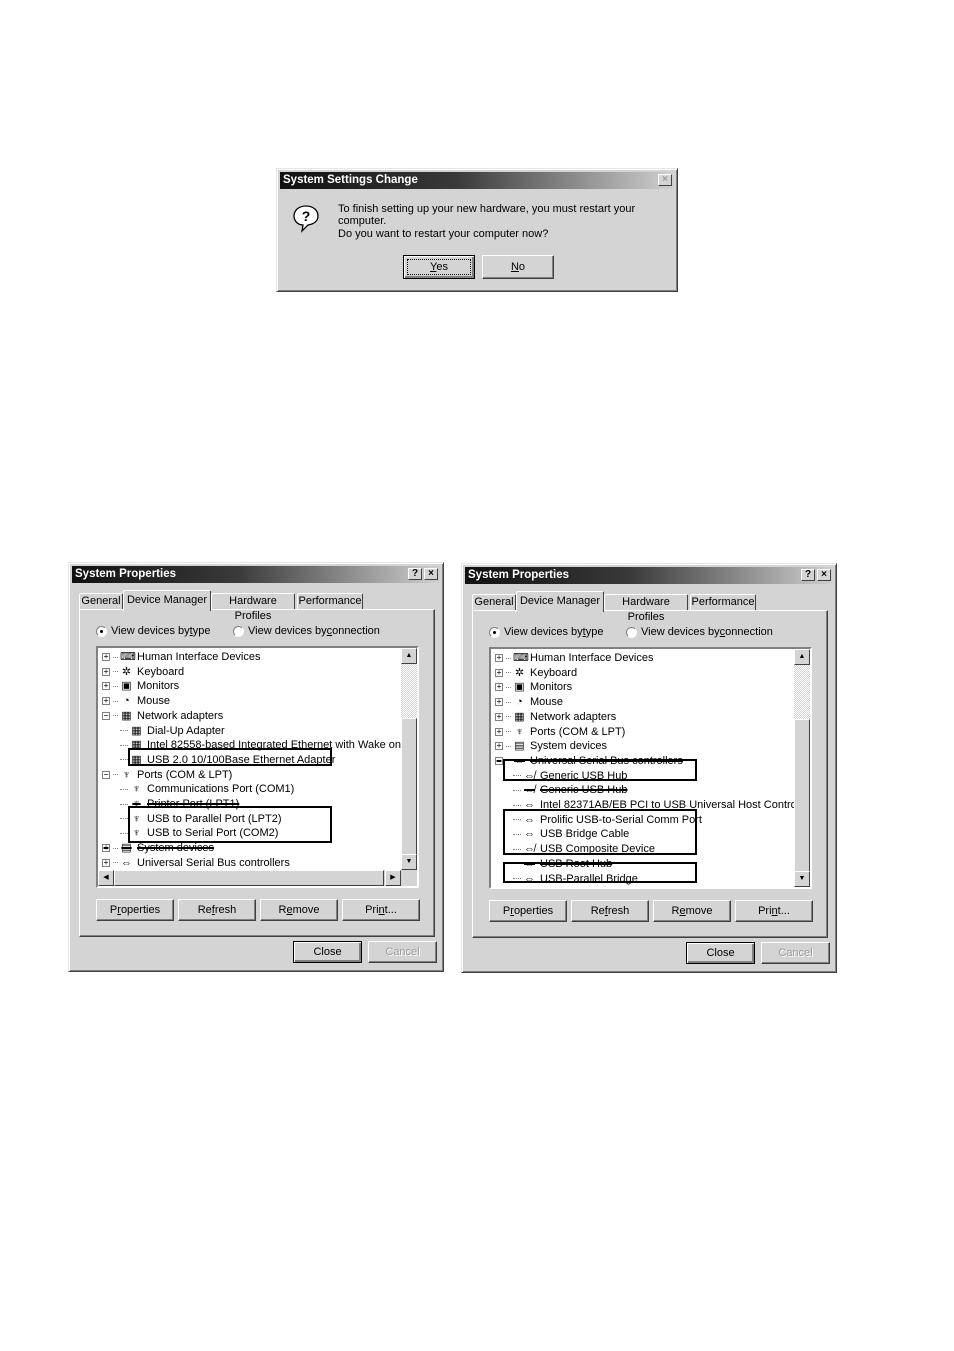 Image resolution: width=954 pixels, height=1351 pixels. What do you see at coordinates (227, 760) in the screenshot?
I see `tree-item: ▦ USB 2.0 10/100Base Ethernet Adapter` at bounding box center [227, 760].